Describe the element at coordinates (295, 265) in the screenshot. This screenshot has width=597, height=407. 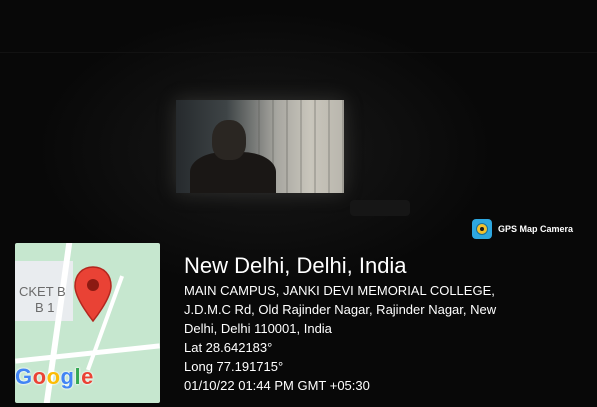
I see `city-title: New Delhi, Delhi, India` at that location.